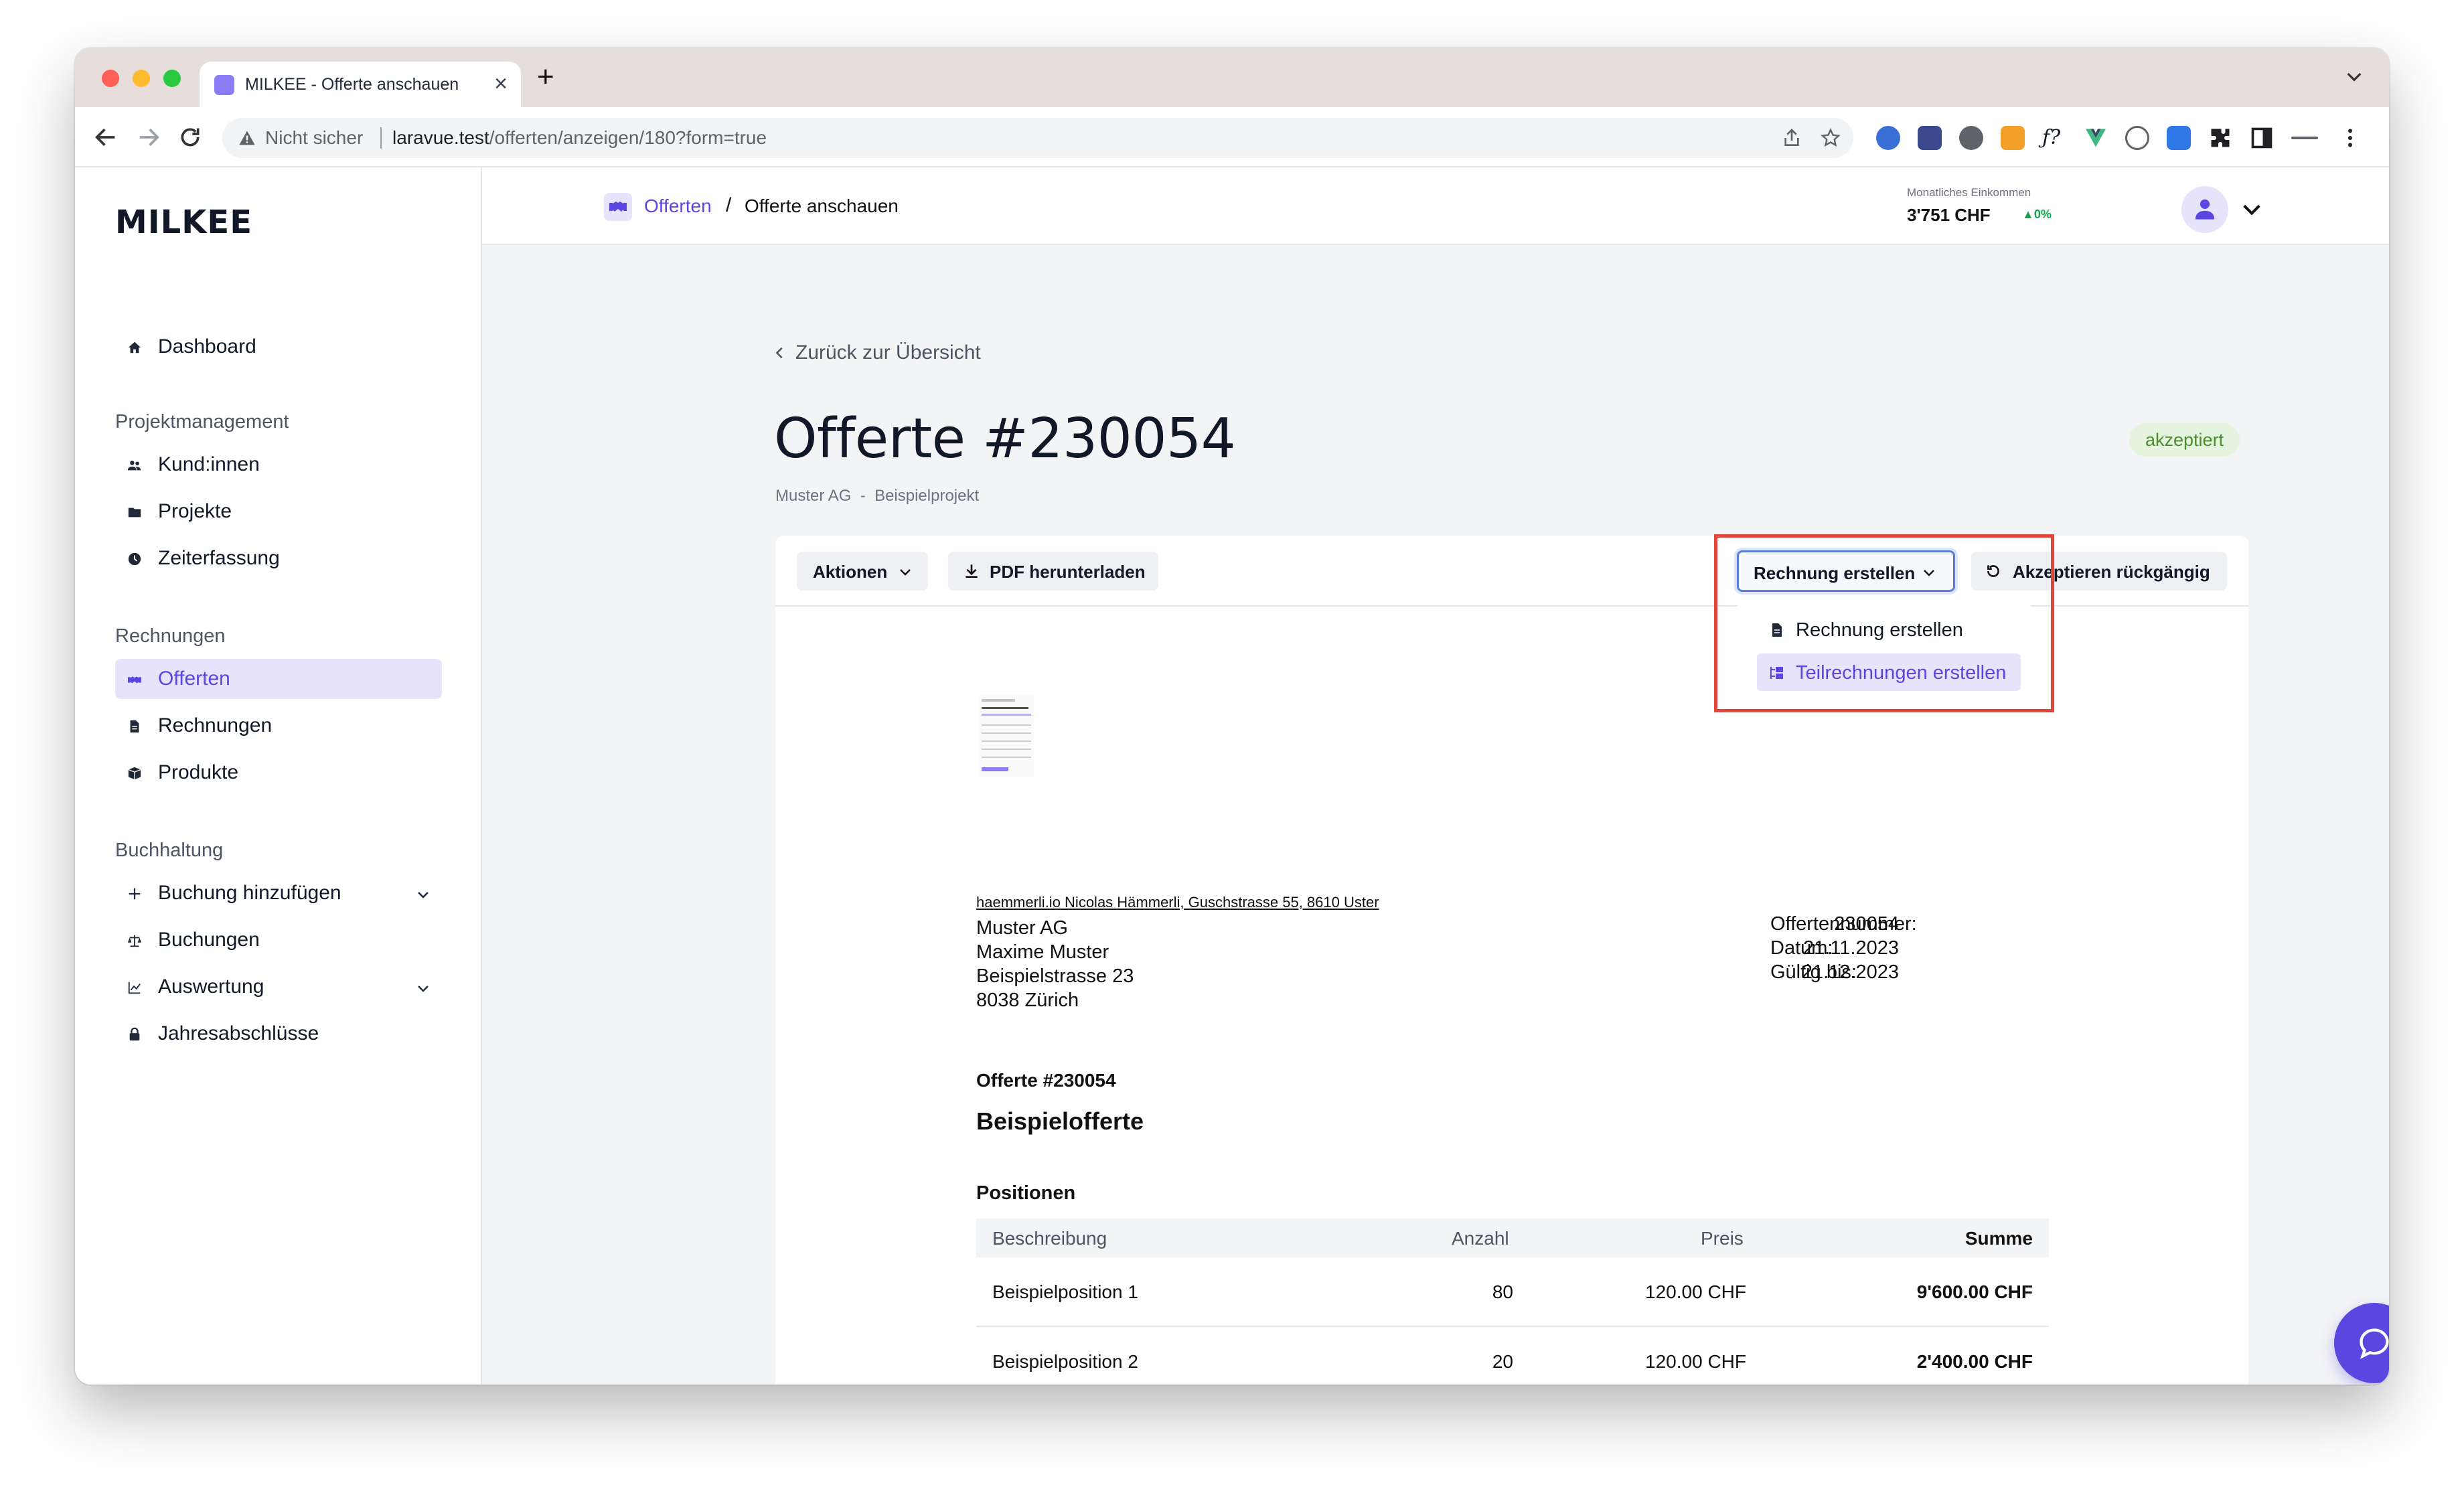 Image resolution: width=2464 pixels, height=1485 pixels. What do you see at coordinates (2137, 138) in the screenshot?
I see `extension-circle-icon` at bounding box center [2137, 138].